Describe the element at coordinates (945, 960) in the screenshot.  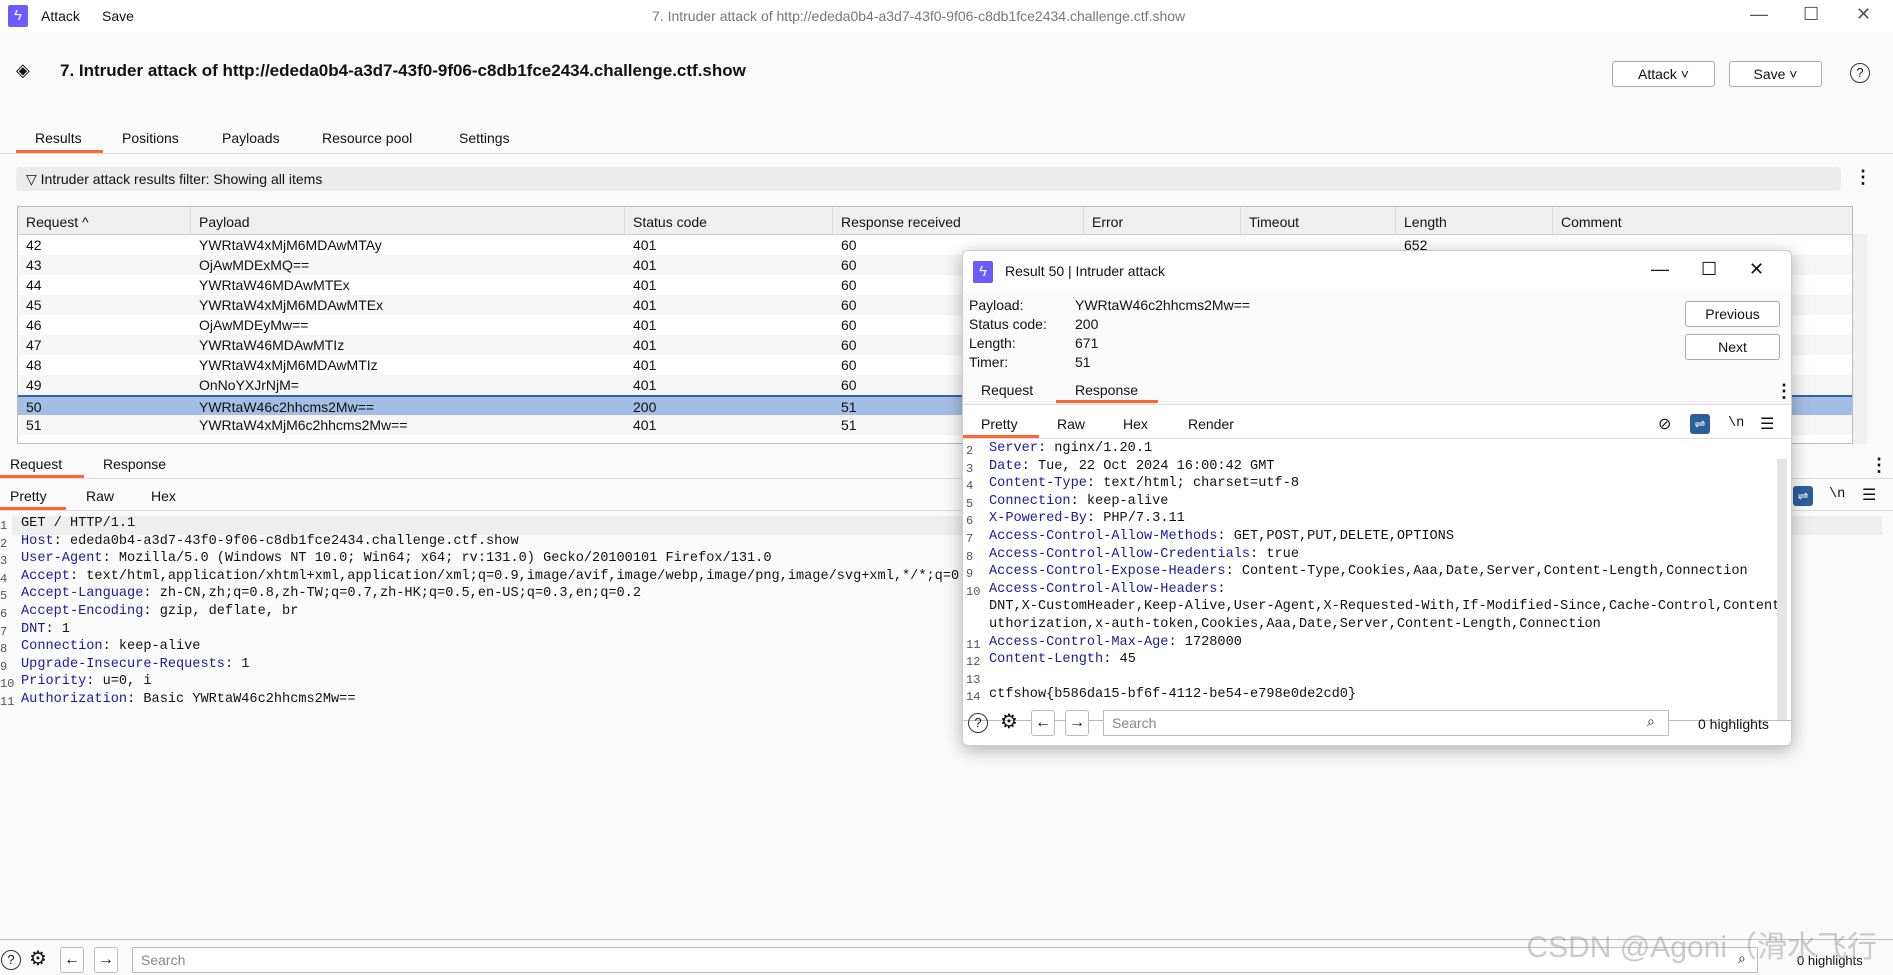
I see `request-search-input: Search` at that location.